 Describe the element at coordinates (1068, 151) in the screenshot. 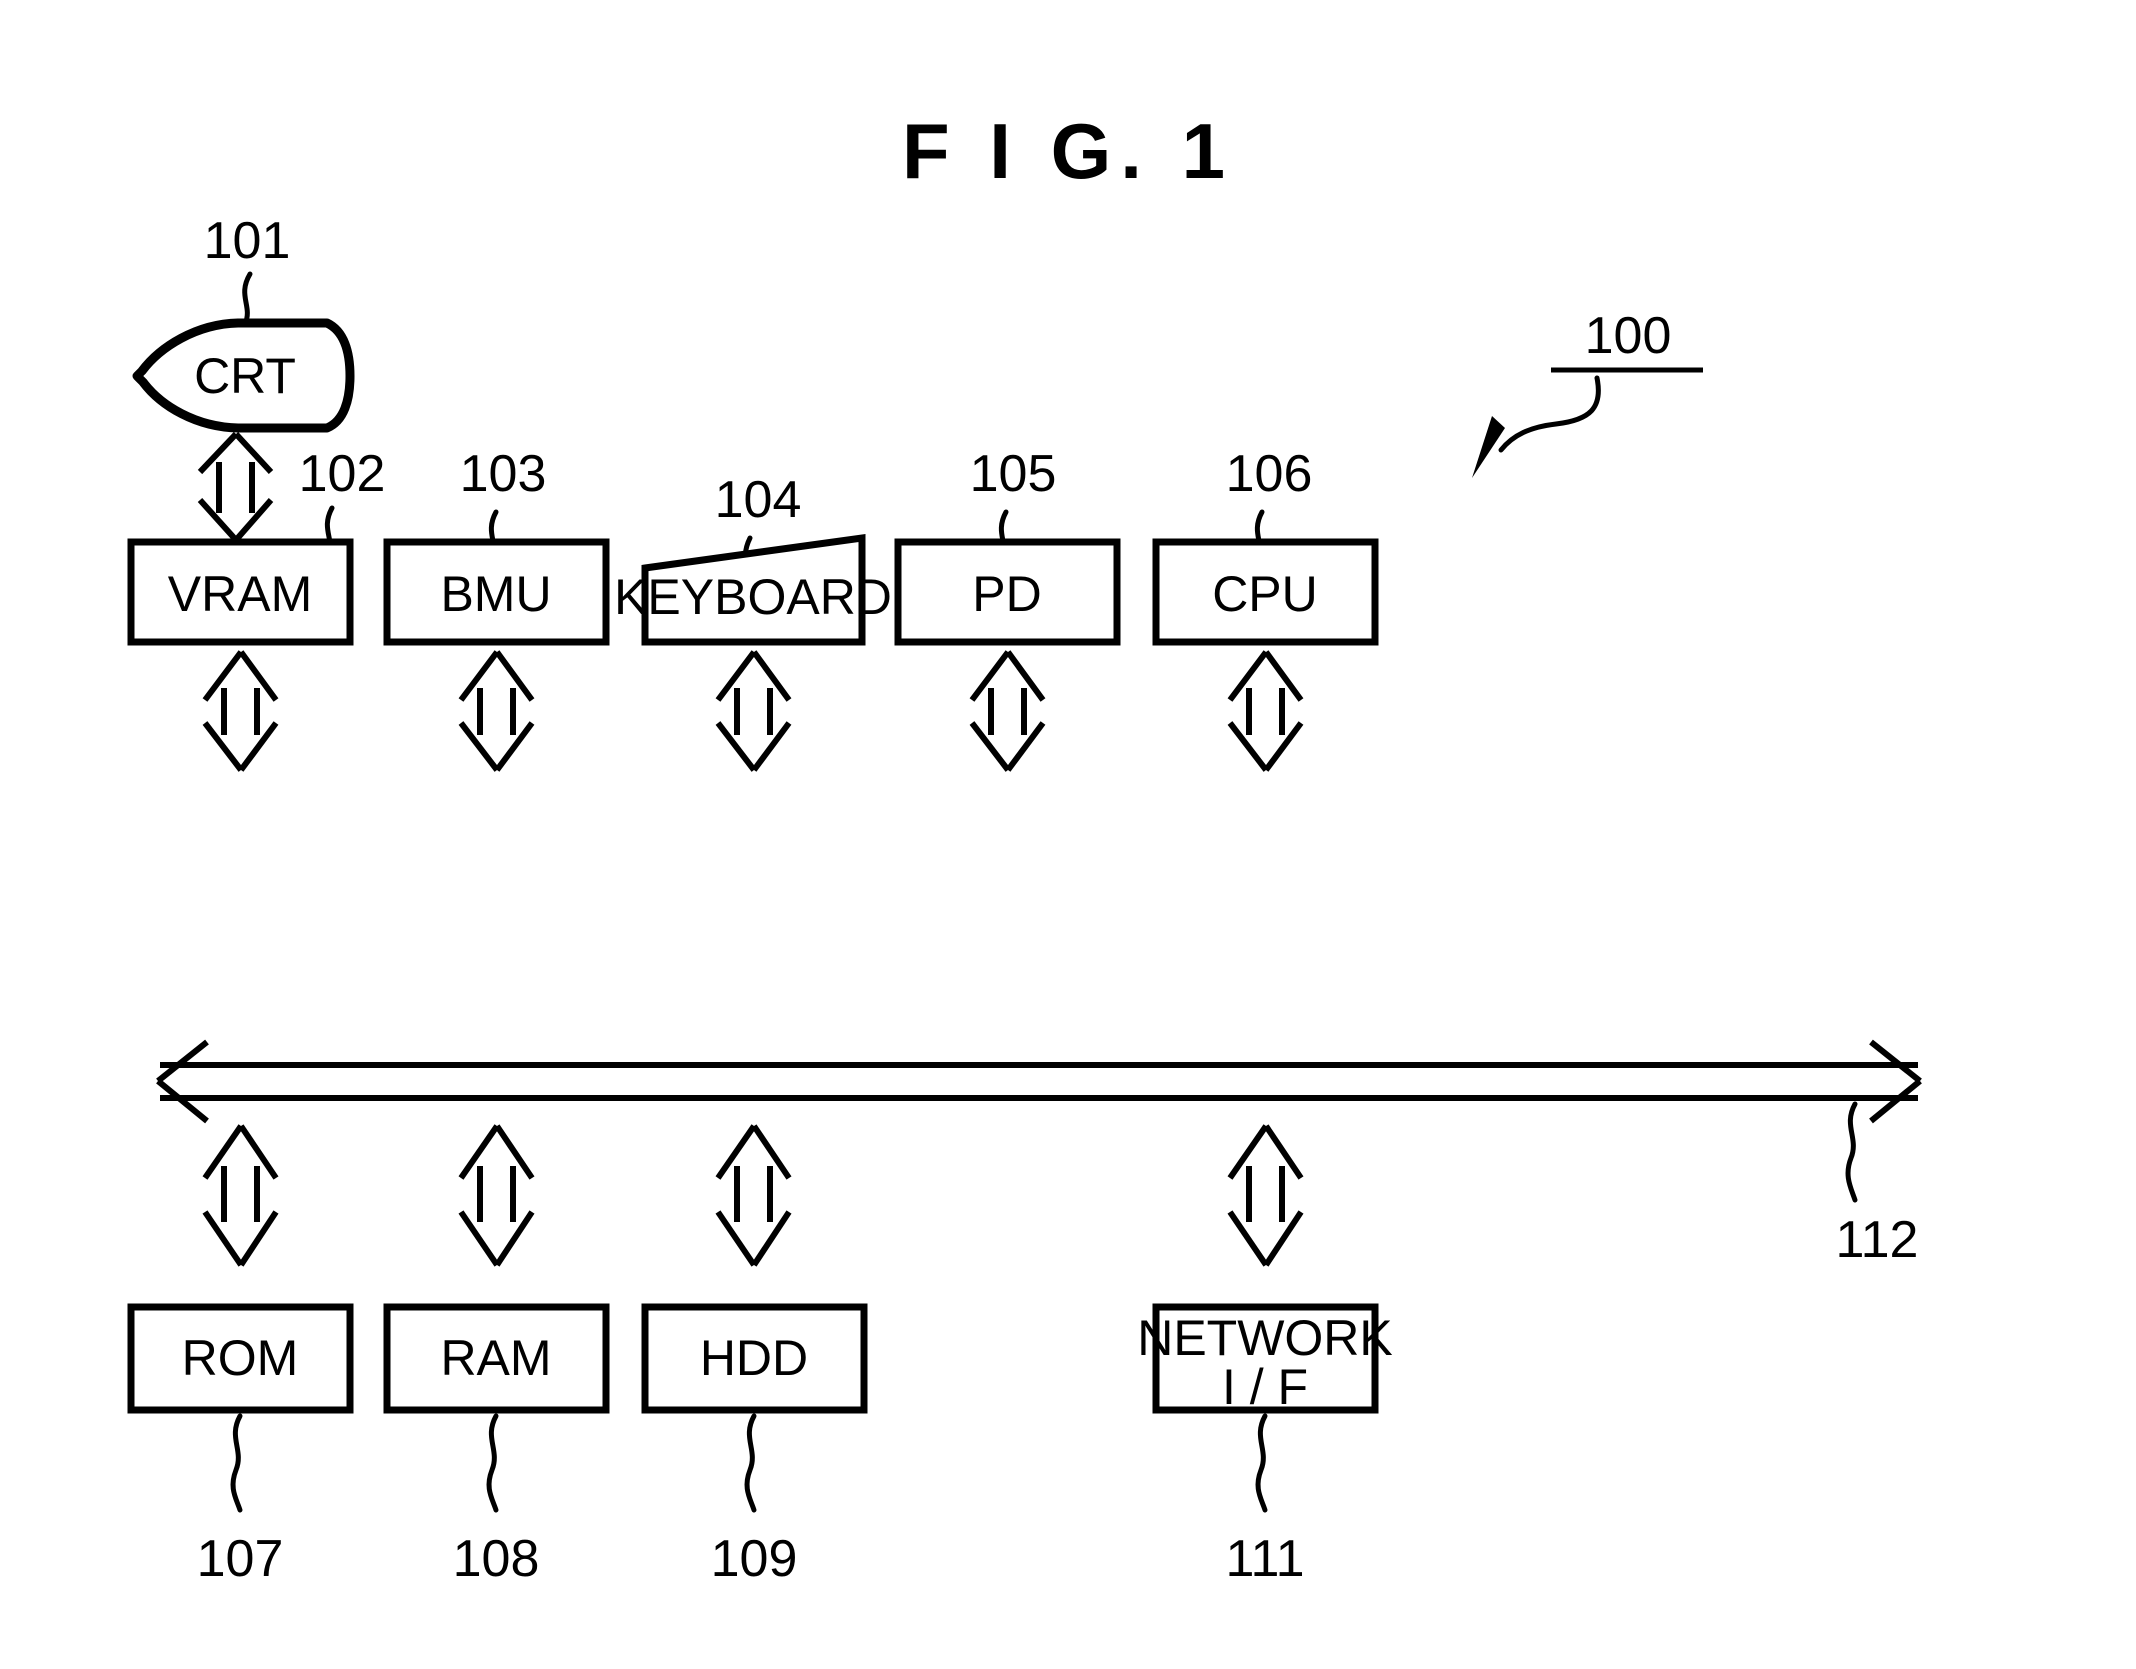

I see `figure-title: F I G. 1` at that location.